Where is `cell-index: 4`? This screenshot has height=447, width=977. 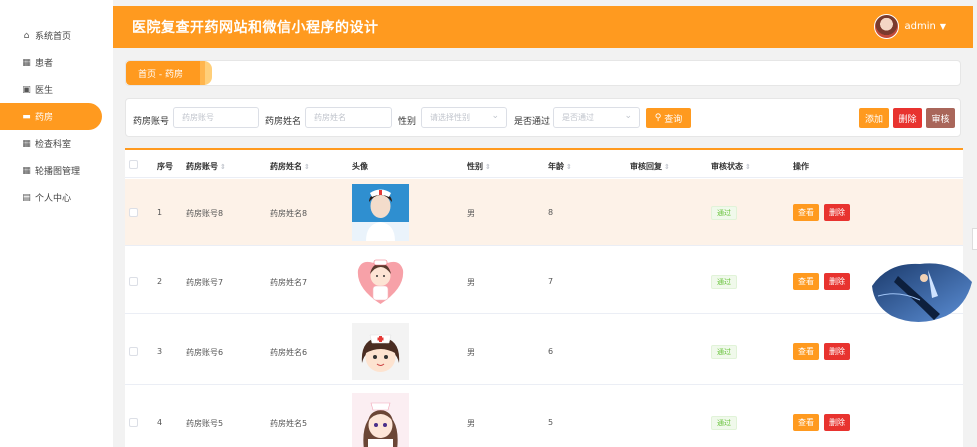 cell-index: 4 is located at coordinates (160, 422).